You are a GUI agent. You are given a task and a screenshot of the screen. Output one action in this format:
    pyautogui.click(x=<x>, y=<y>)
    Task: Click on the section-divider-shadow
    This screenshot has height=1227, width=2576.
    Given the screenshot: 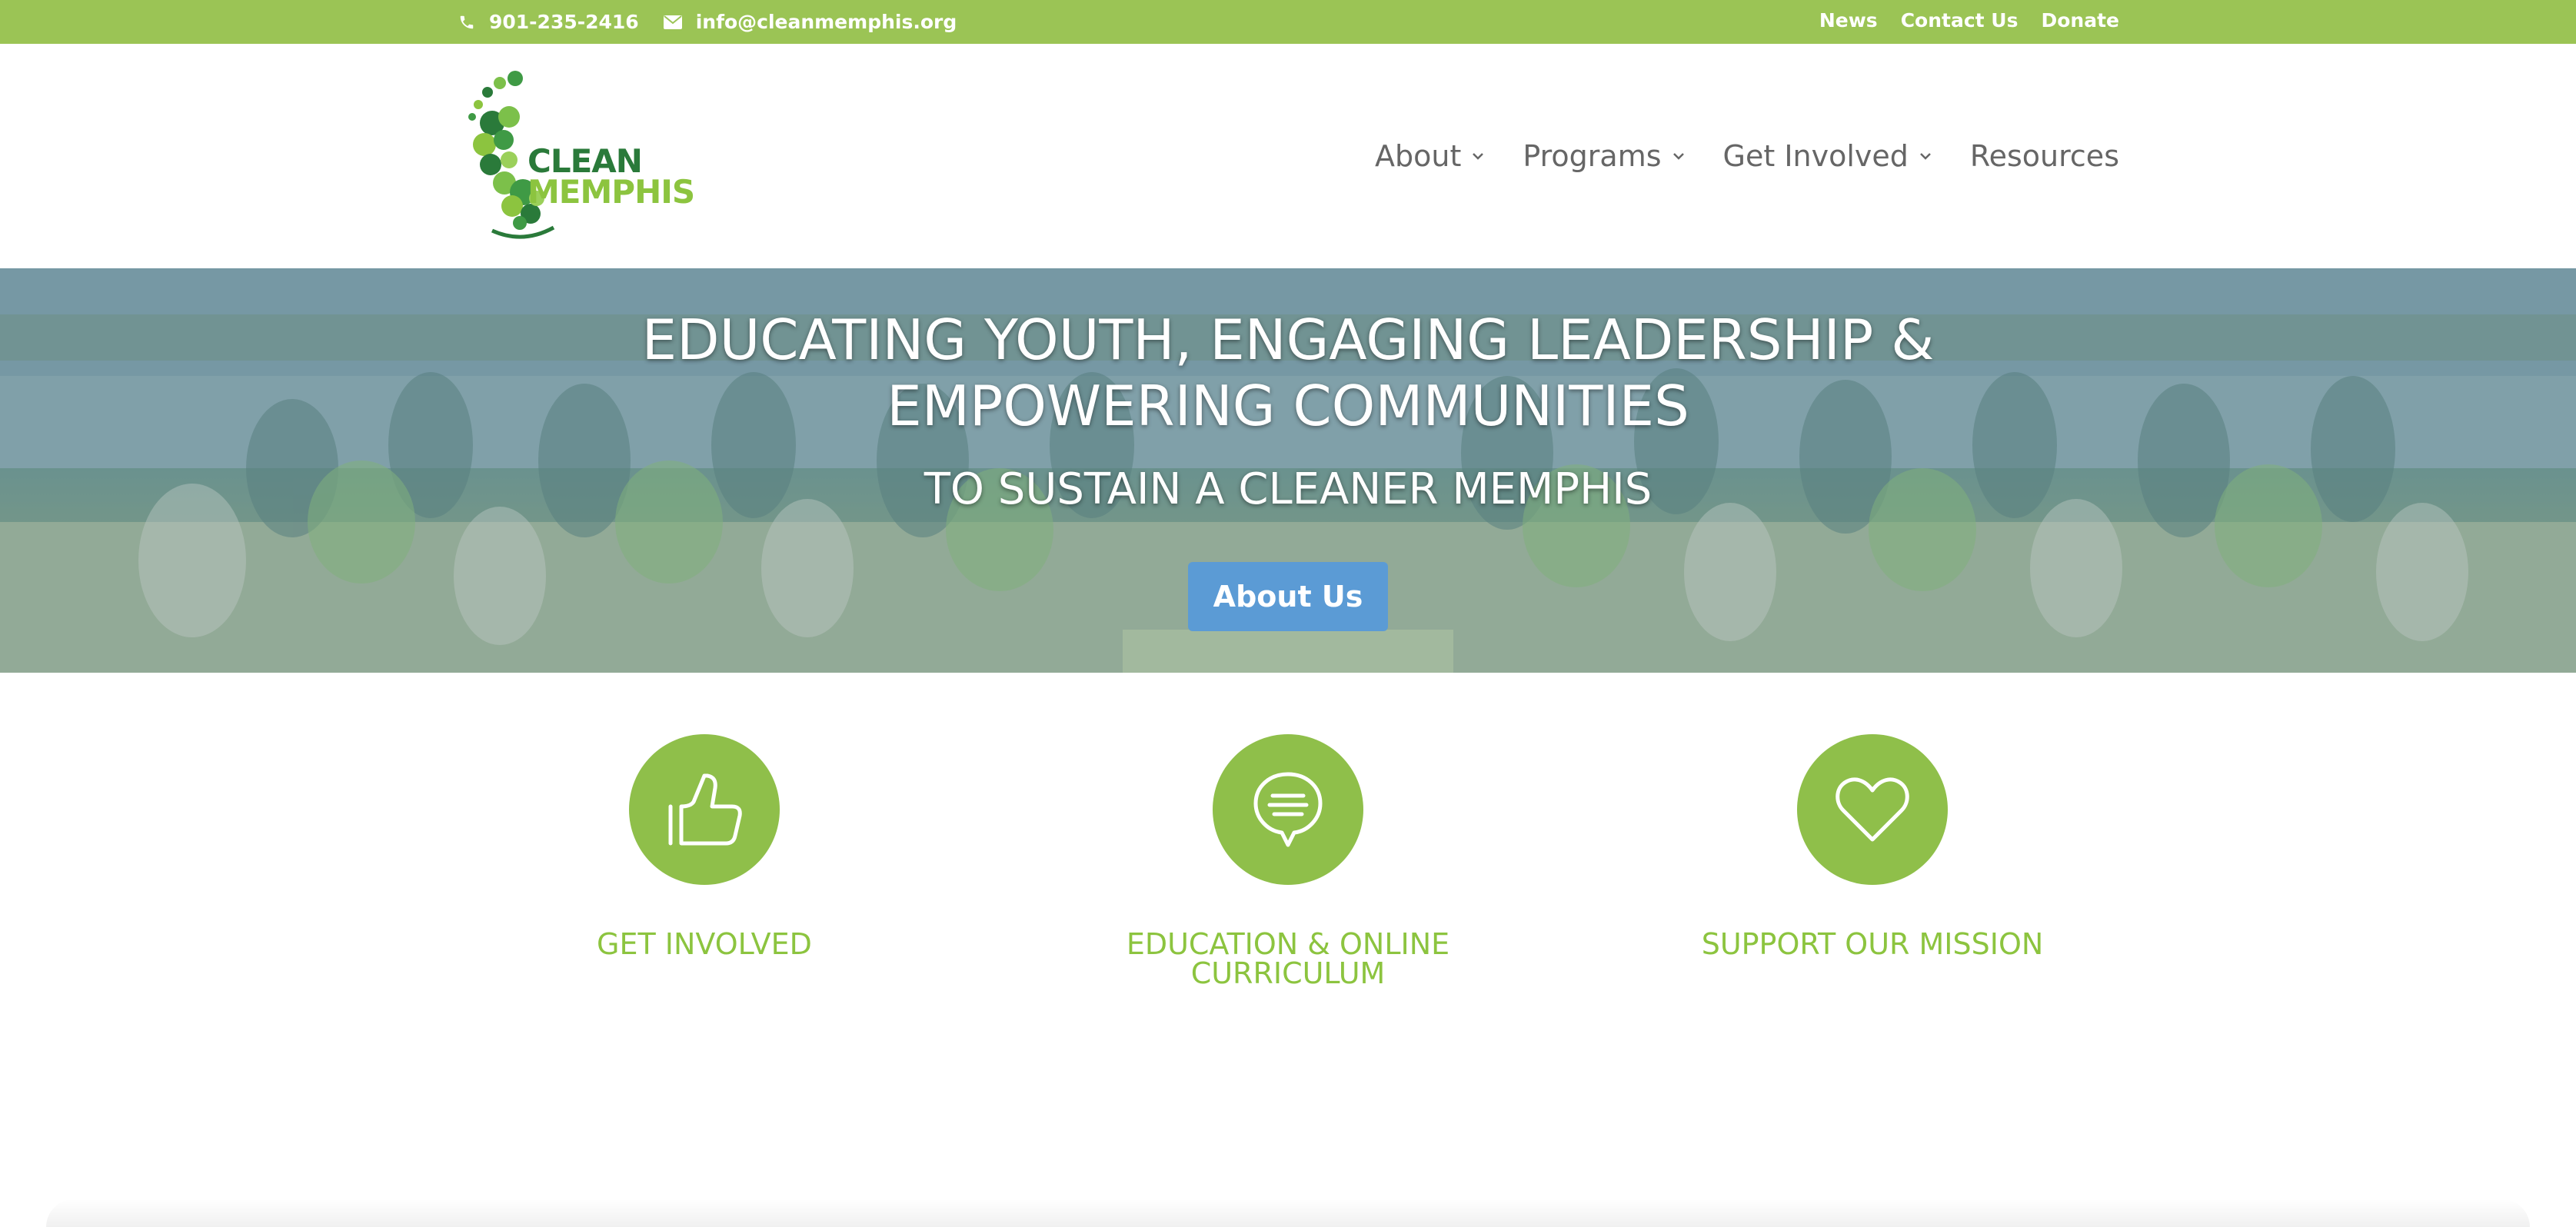 What is the action you would take?
    pyautogui.click(x=1288, y=1213)
    